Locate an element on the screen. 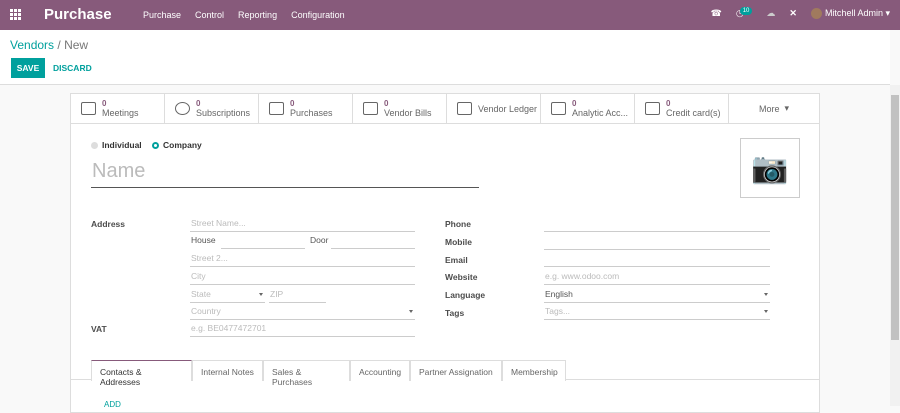 This screenshot has width=900, height=413. menu-purchase: Purchase is located at coordinates (162, 15).